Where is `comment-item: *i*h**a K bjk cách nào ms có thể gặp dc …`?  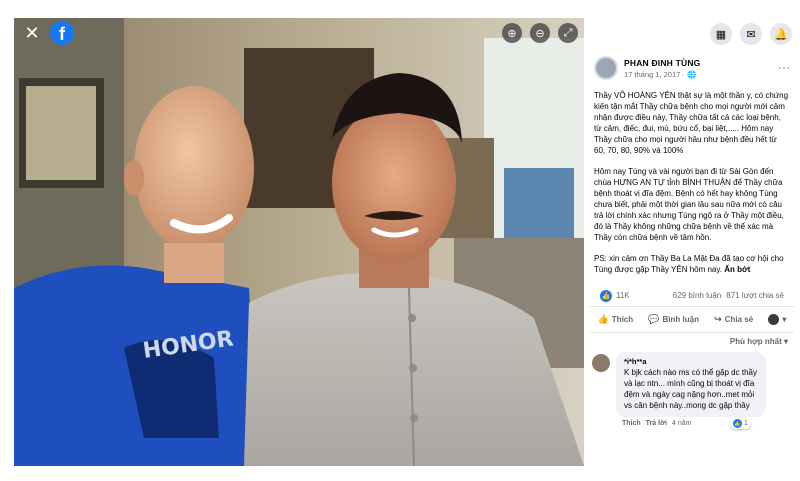 comment-item: *i*h**a K bjk cách nào ms có thể gặp dc … is located at coordinates (692, 388).